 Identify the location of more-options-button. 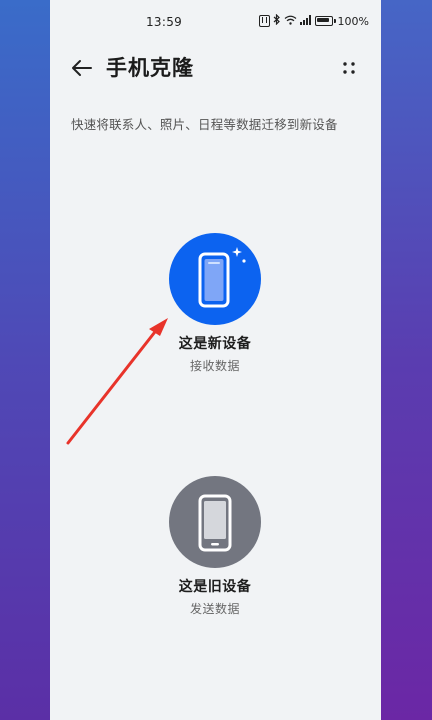
(349, 68).